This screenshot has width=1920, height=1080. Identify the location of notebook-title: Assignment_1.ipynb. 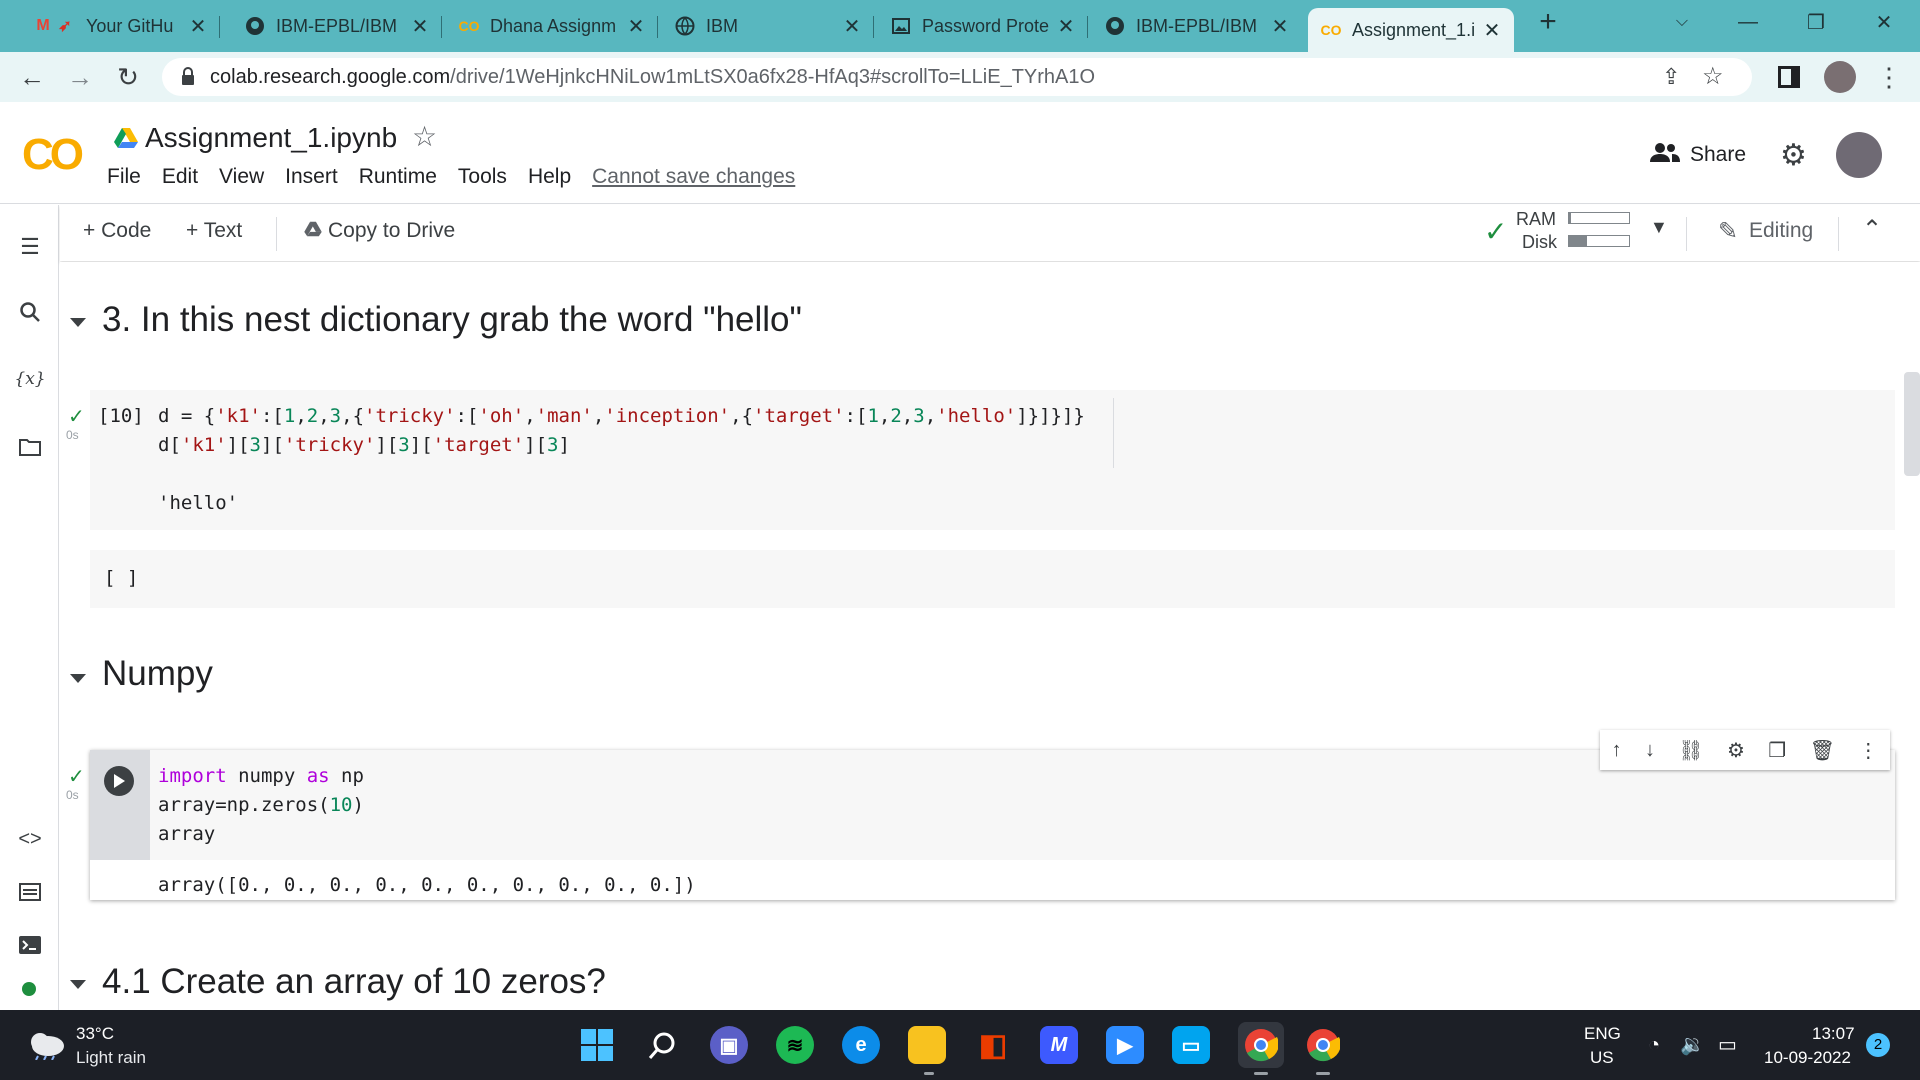
(271, 138).